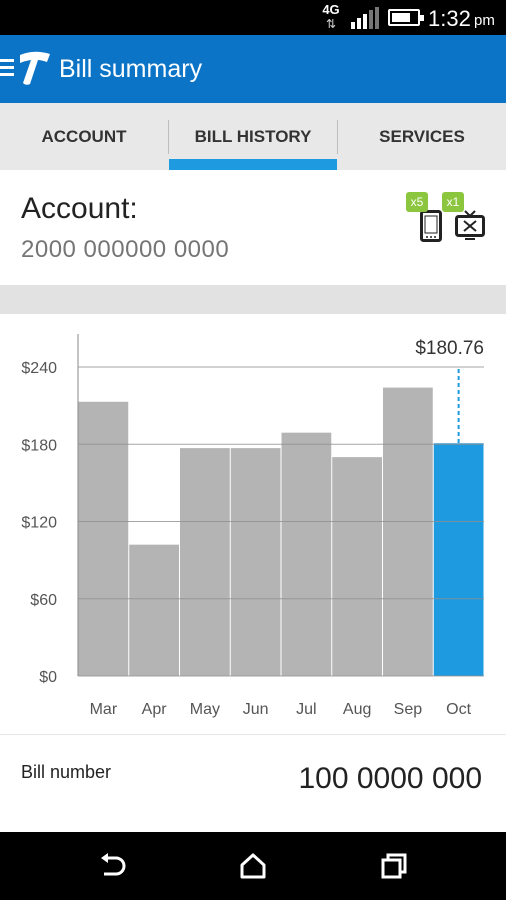  What do you see at coordinates (253, 227) in the screenshot?
I see `account-section: Account: 2000 000000 0000 x5 x1` at bounding box center [253, 227].